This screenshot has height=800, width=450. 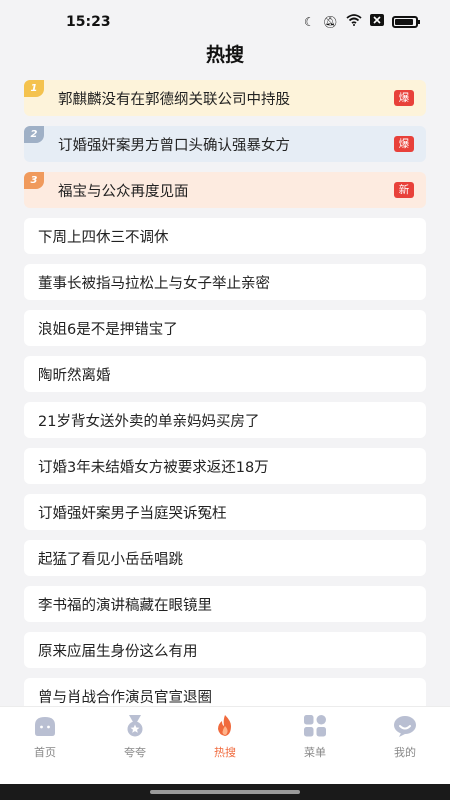 What do you see at coordinates (404, 190) in the screenshot?
I see `new-badge: 新` at bounding box center [404, 190].